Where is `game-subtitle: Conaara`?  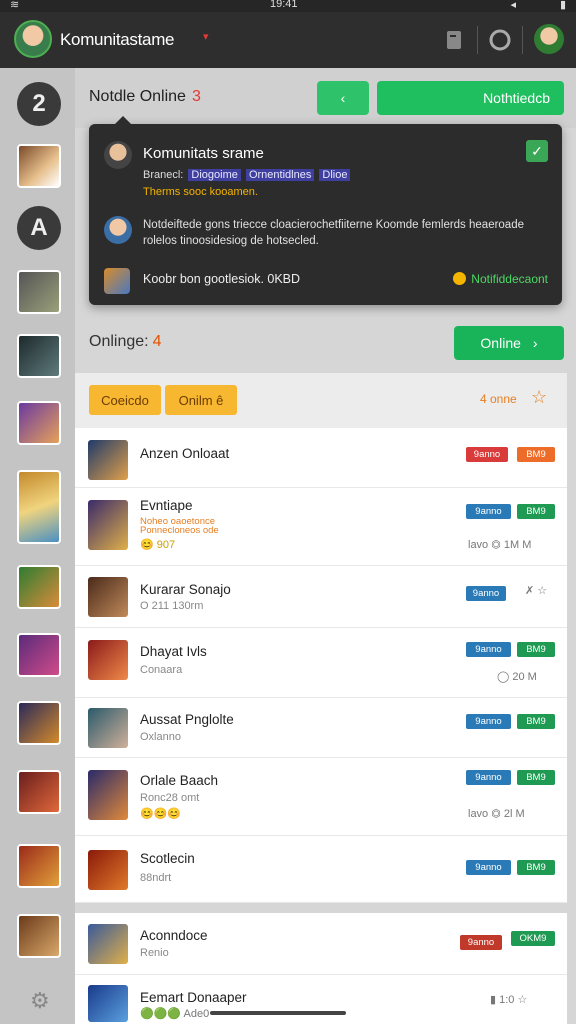 game-subtitle: Conaara is located at coordinates (161, 670).